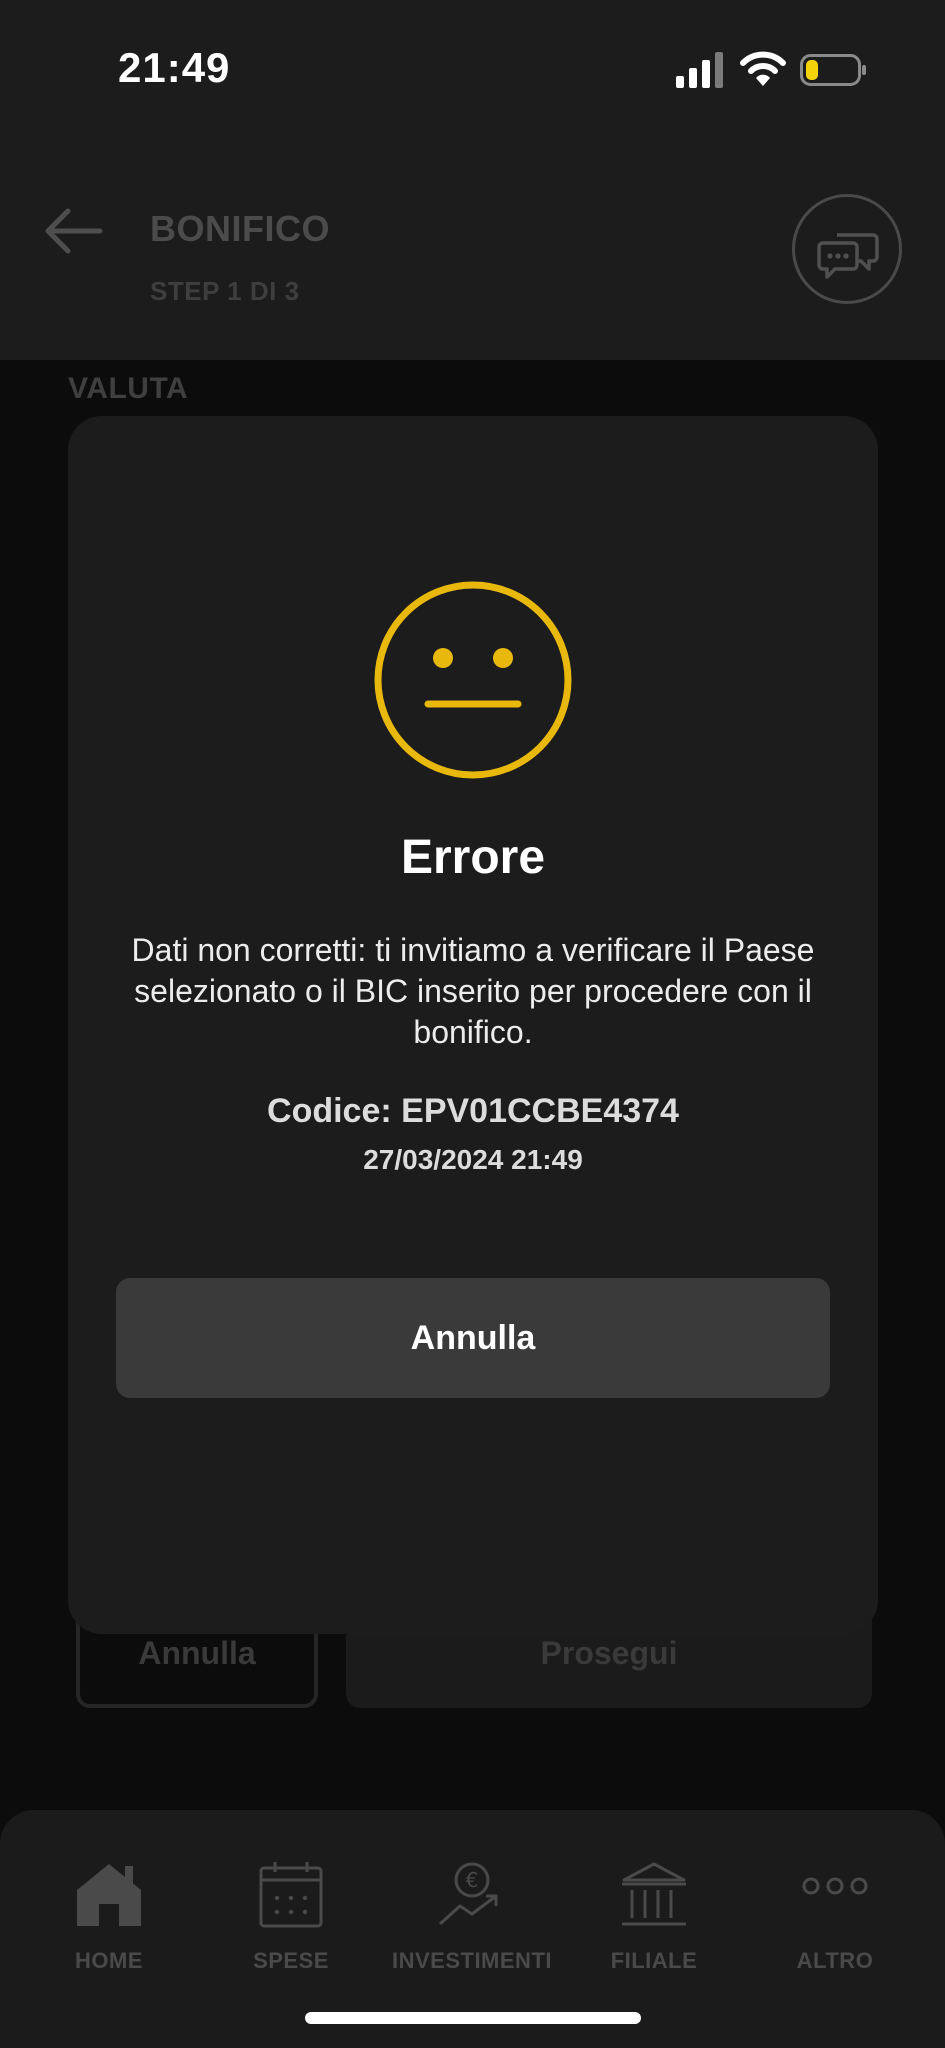 Image resolution: width=945 pixels, height=2048 pixels. Describe the element at coordinates (225, 291) in the screenshot. I see `step-indicator: STEP 1 DI 3` at that location.